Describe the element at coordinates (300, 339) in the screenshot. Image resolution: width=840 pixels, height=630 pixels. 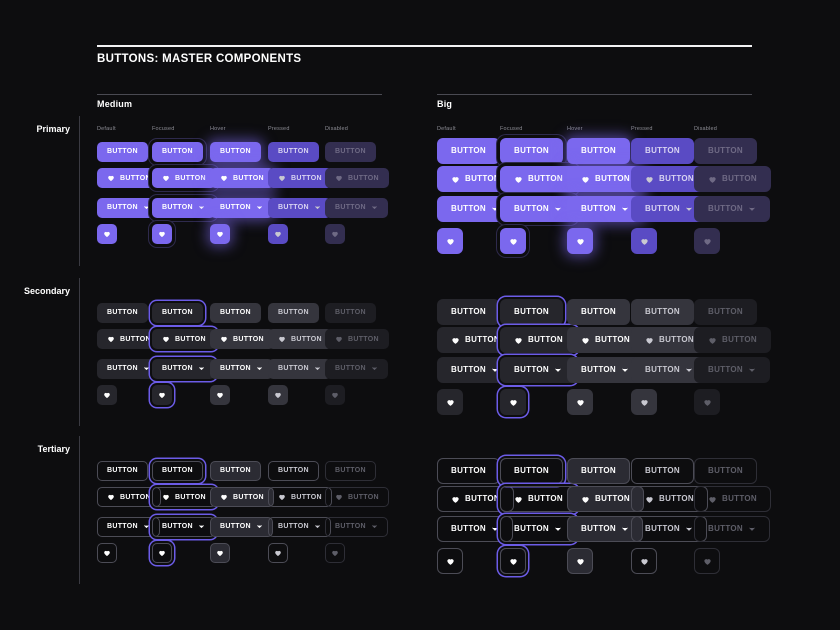
I see `button-medium-secondary-pressed-icon-text: BUTTON` at that location.